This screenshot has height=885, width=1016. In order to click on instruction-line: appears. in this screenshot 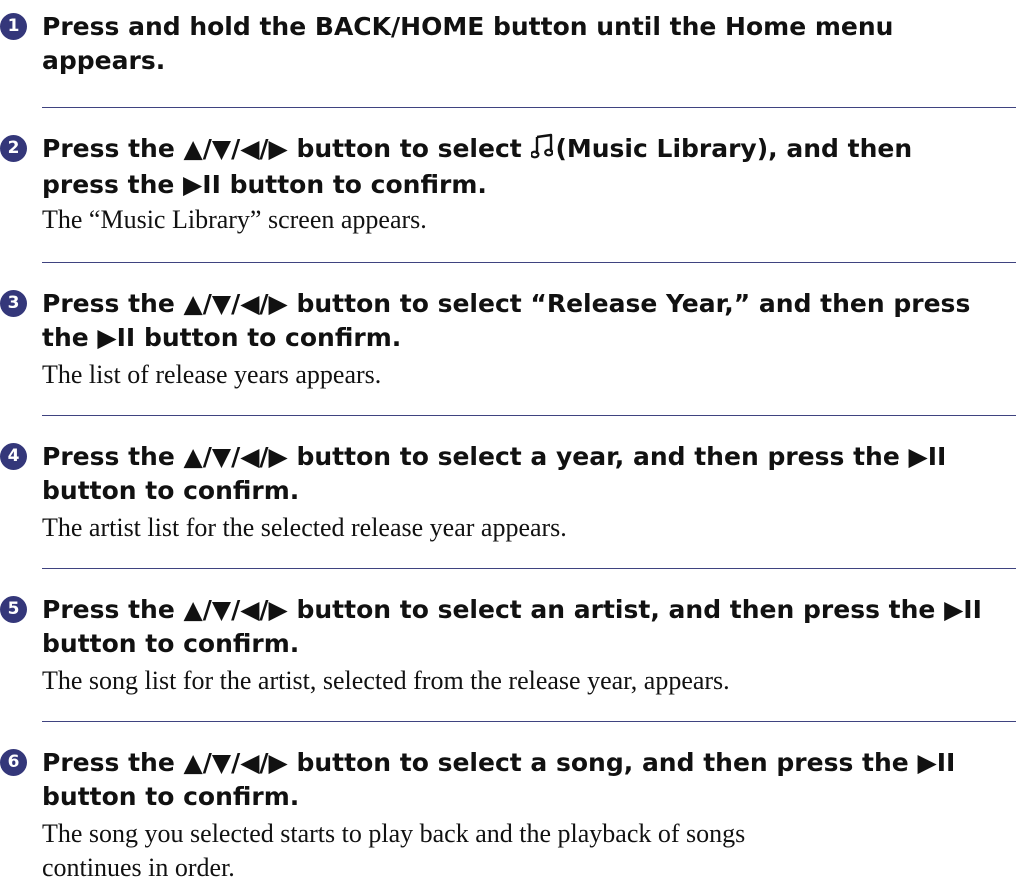, I will do `click(104, 60)`.